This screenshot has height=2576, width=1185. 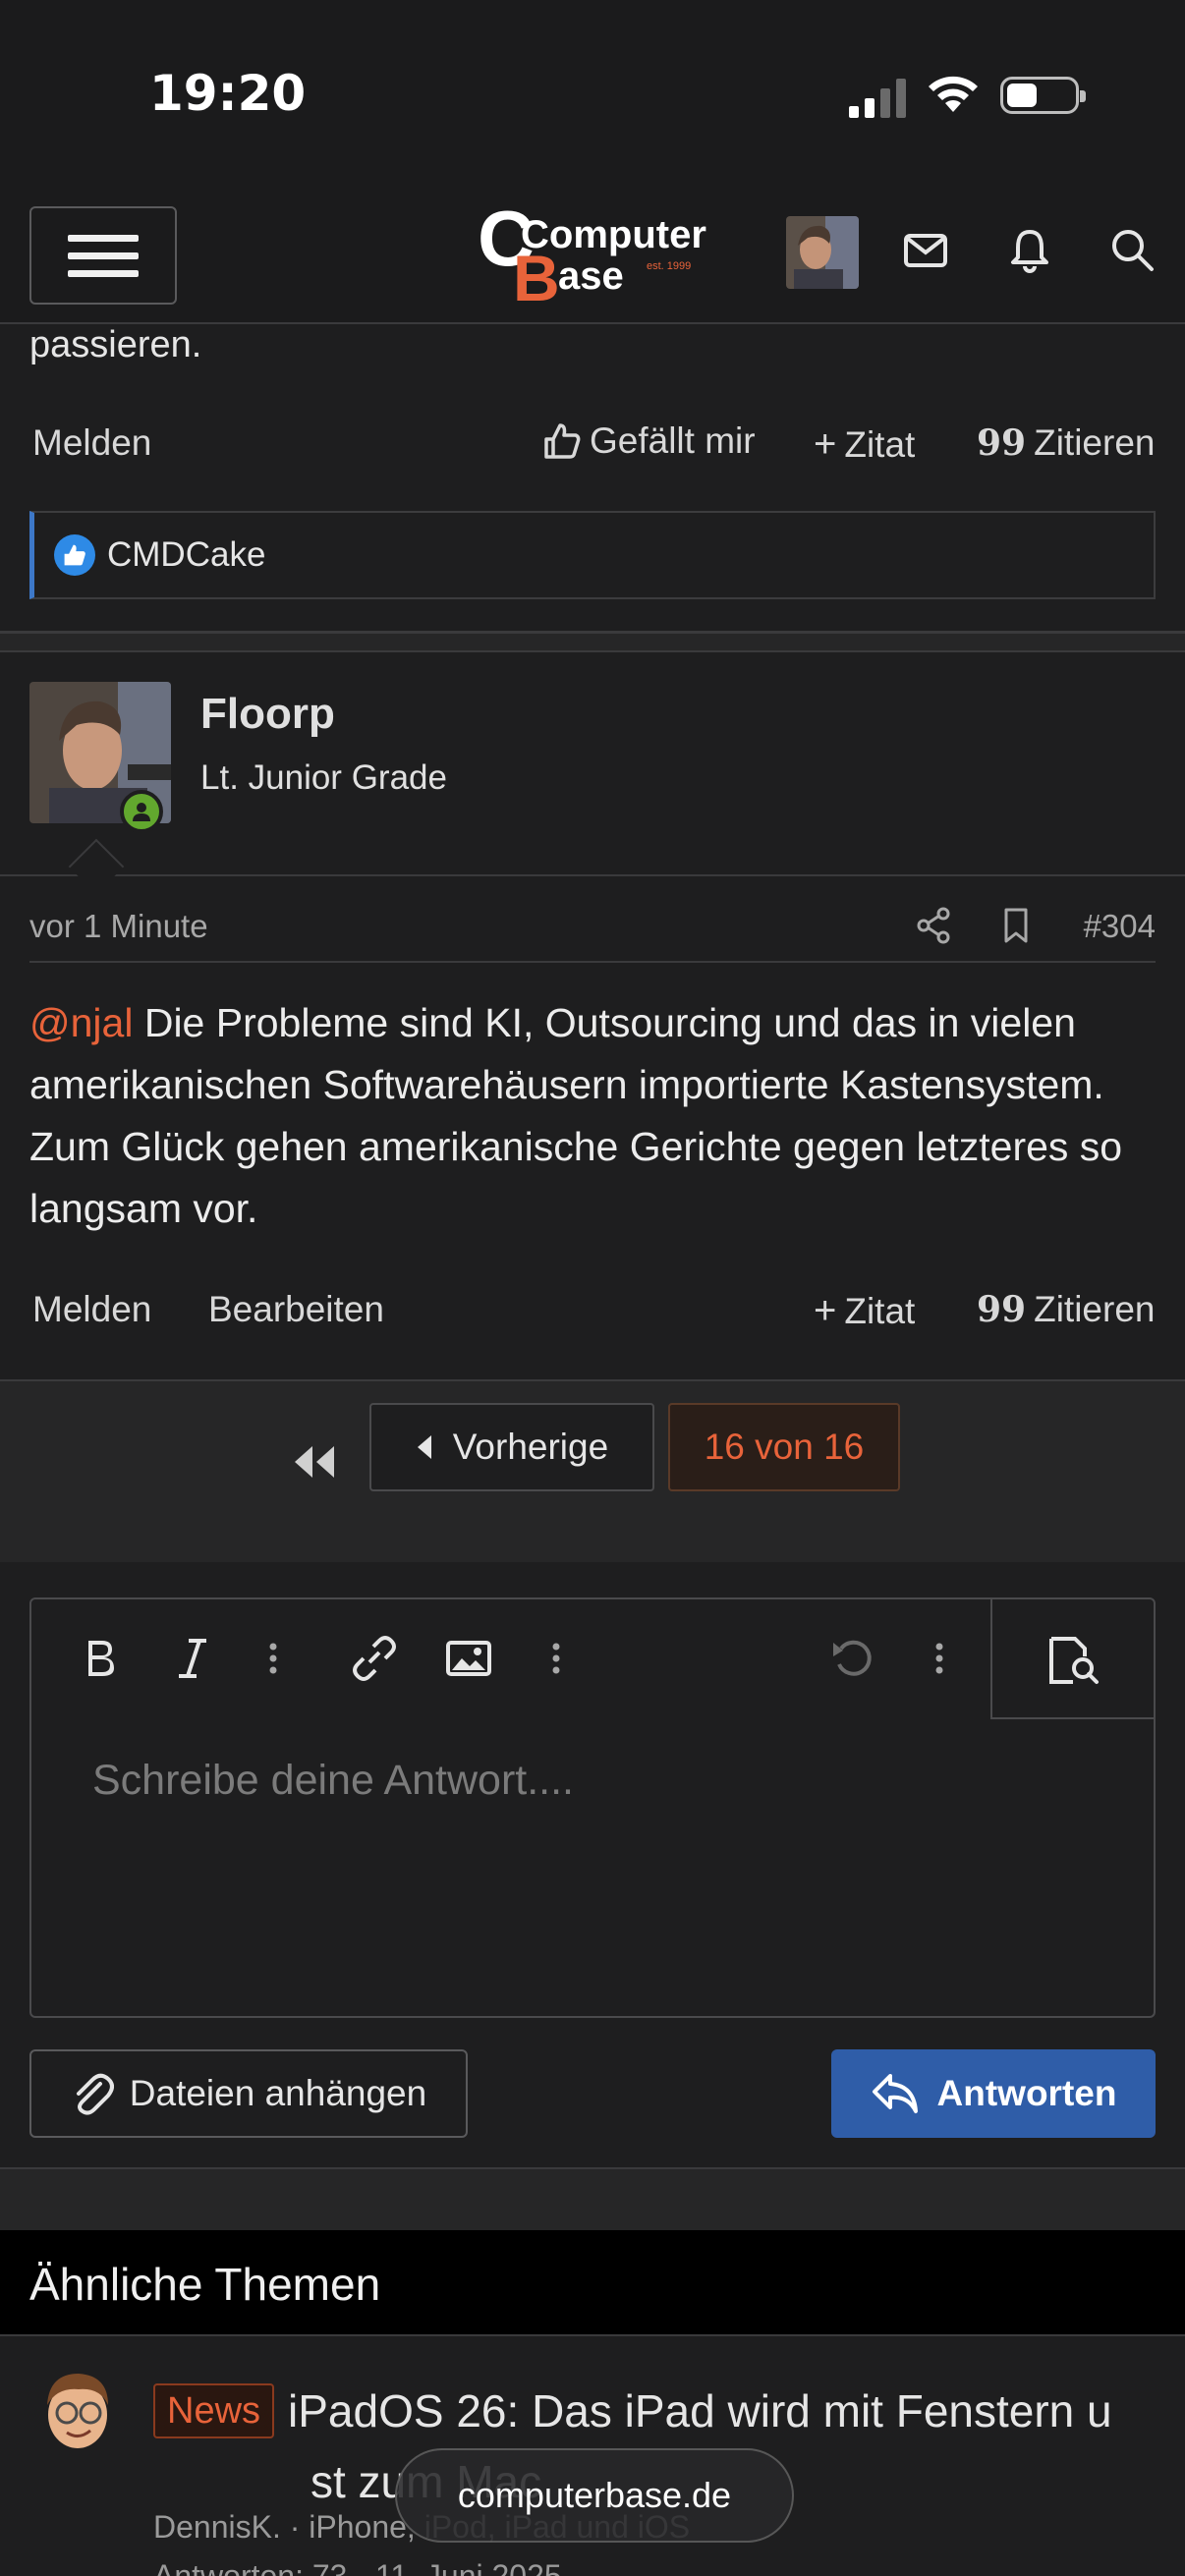 What do you see at coordinates (852, 1658) in the screenshot?
I see `undo-icon` at bounding box center [852, 1658].